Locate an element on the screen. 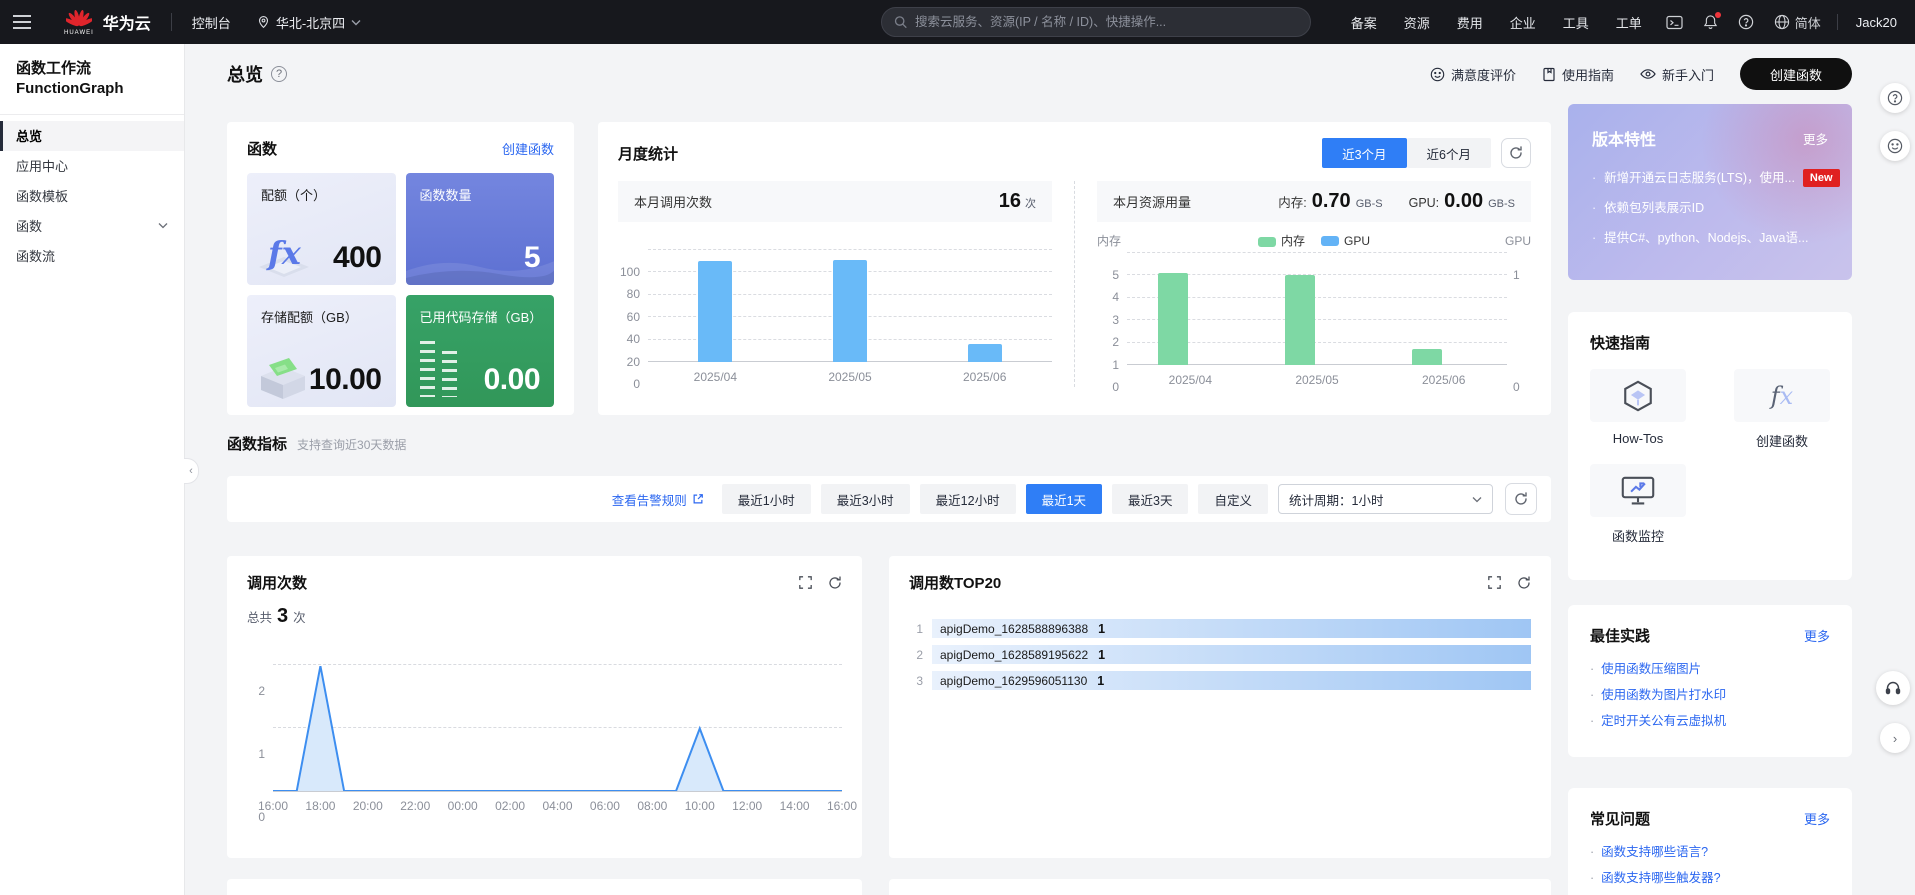  expand-panel-button: › is located at coordinates (1895, 738).